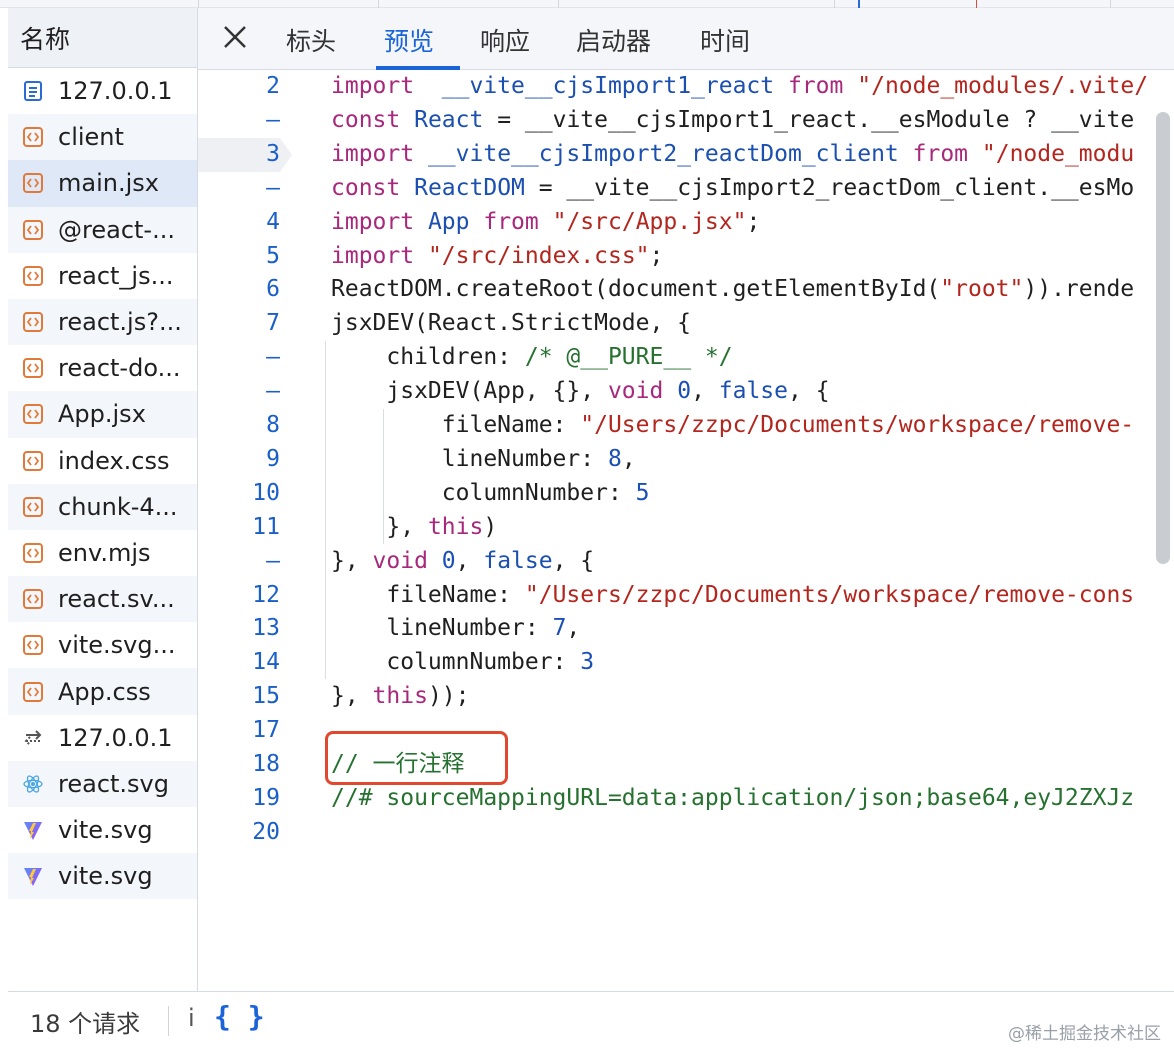 The image size is (1174, 1048). I want to click on line-number: 11, so click(239, 528).